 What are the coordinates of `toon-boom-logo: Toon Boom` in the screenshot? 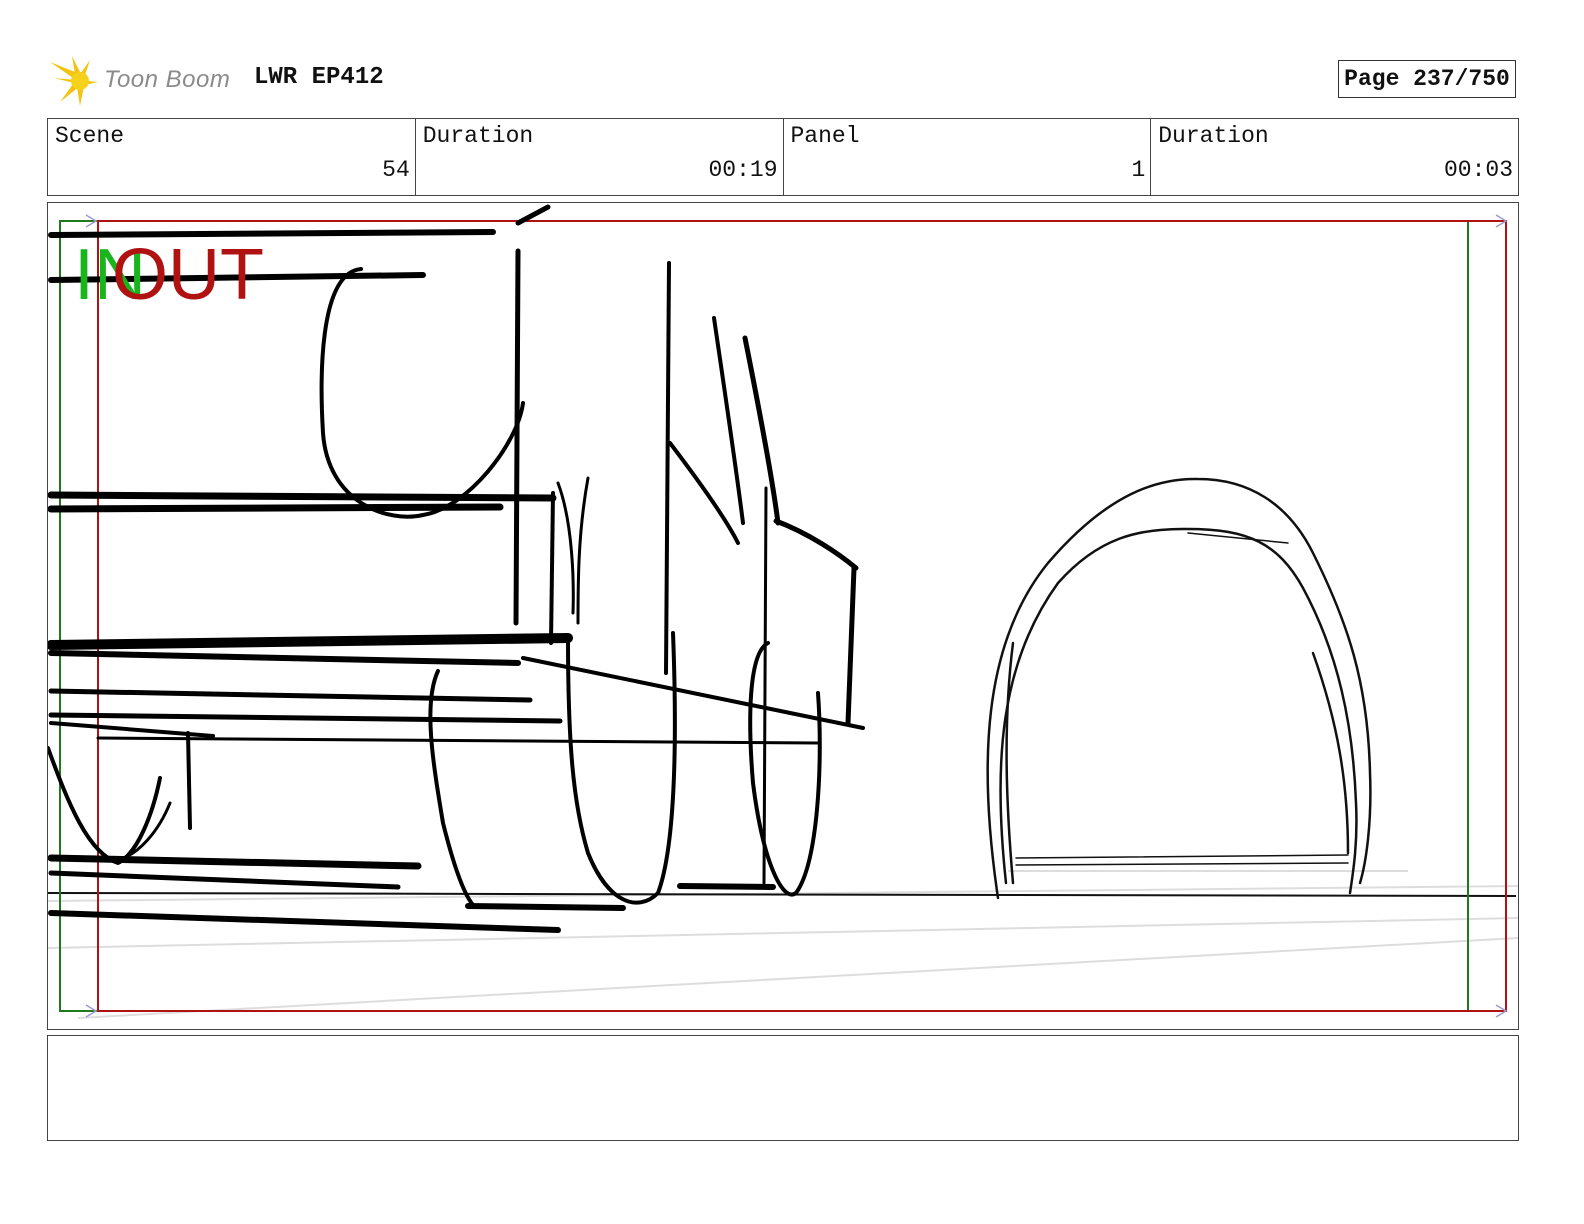 It's located at (150, 80).